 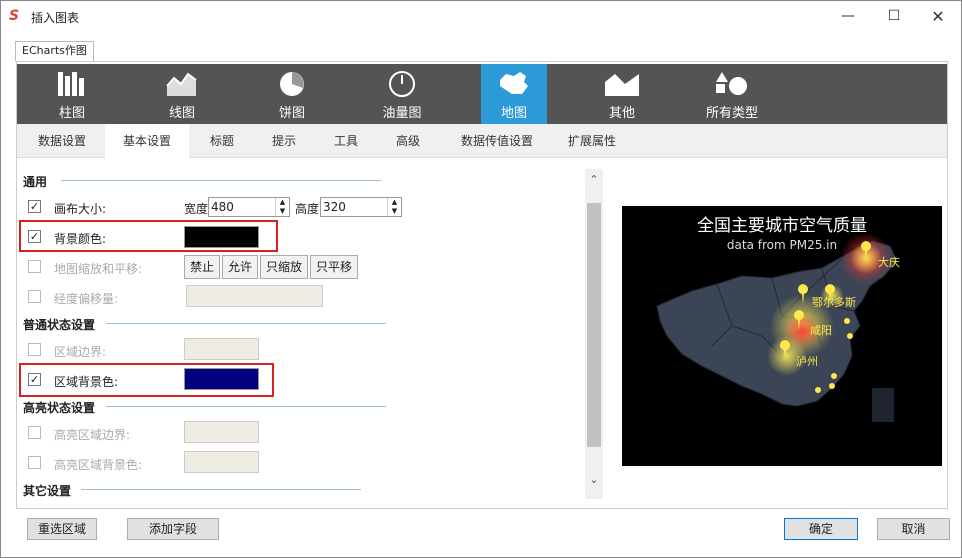 What do you see at coordinates (173, 529) in the screenshot?
I see `add-field-button: 添加字段` at bounding box center [173, 529].